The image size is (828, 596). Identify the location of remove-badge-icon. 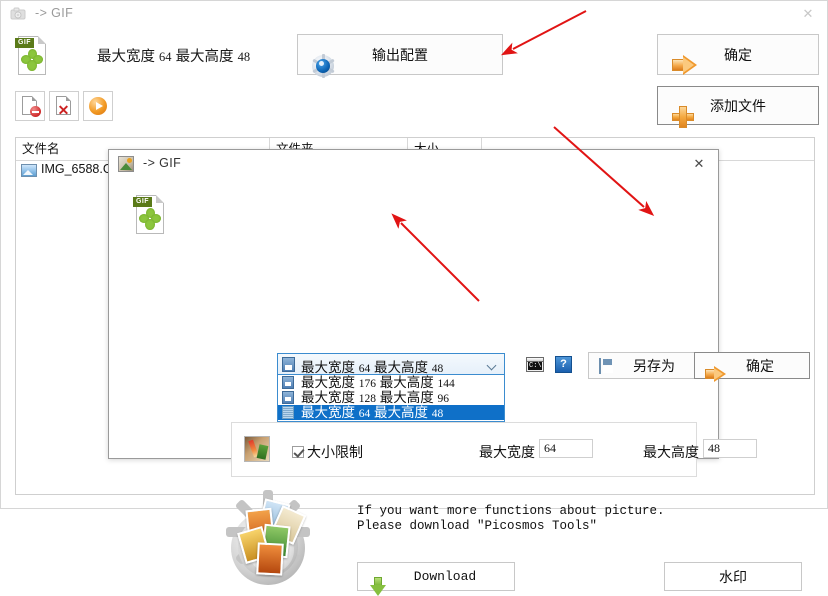
(35, 111).